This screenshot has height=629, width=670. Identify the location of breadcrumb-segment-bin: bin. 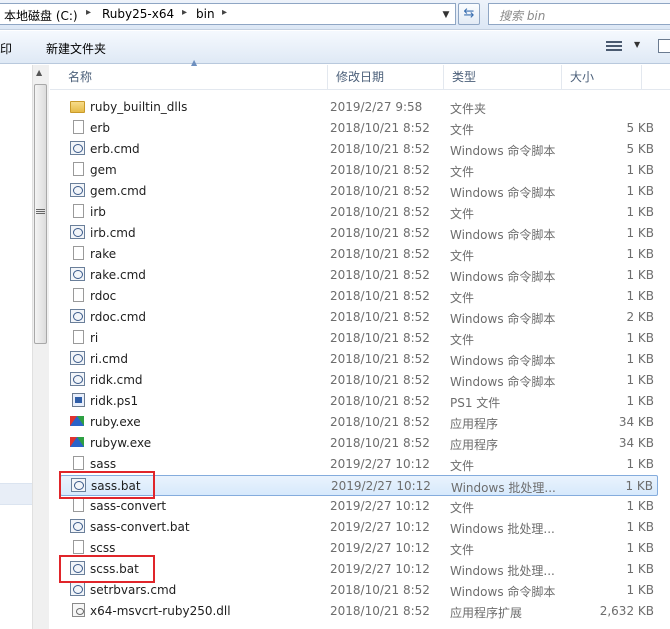
(205, 14).